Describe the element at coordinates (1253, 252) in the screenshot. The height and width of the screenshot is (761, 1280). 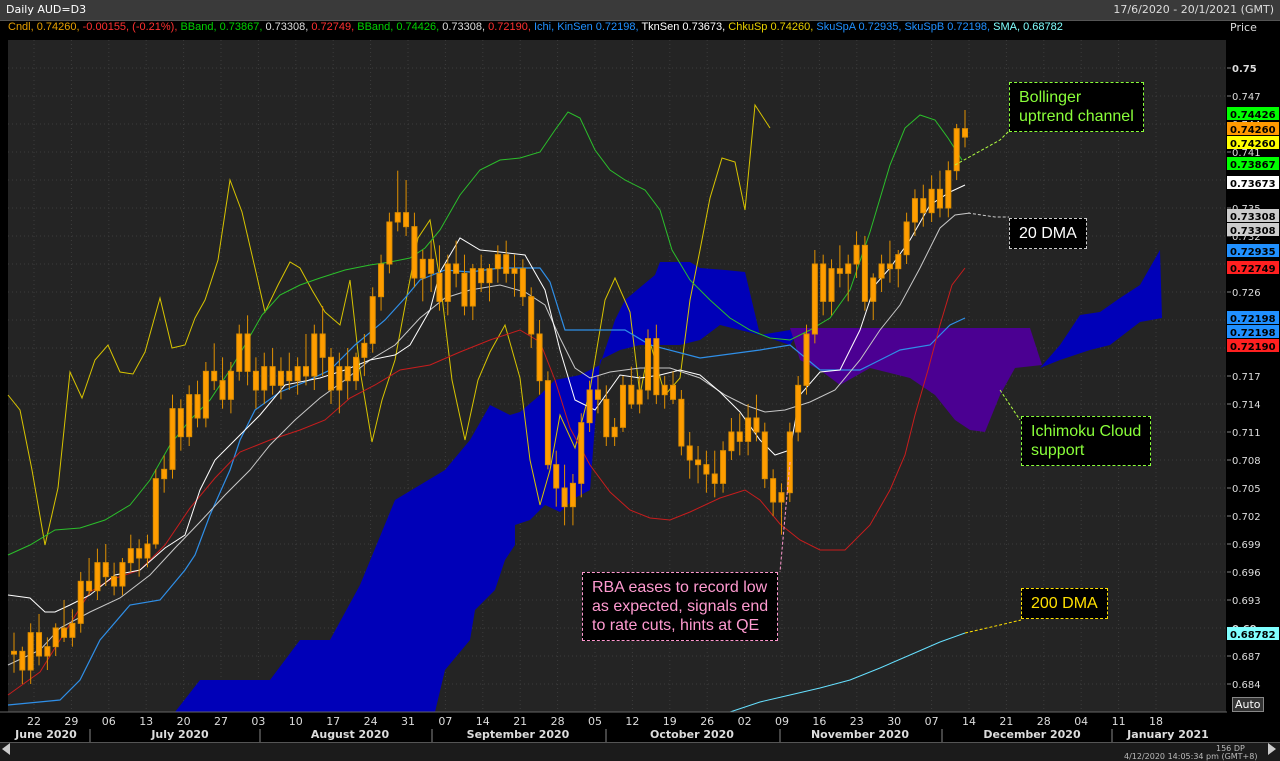
I see `price-badge-label: 0.72935` at that location.